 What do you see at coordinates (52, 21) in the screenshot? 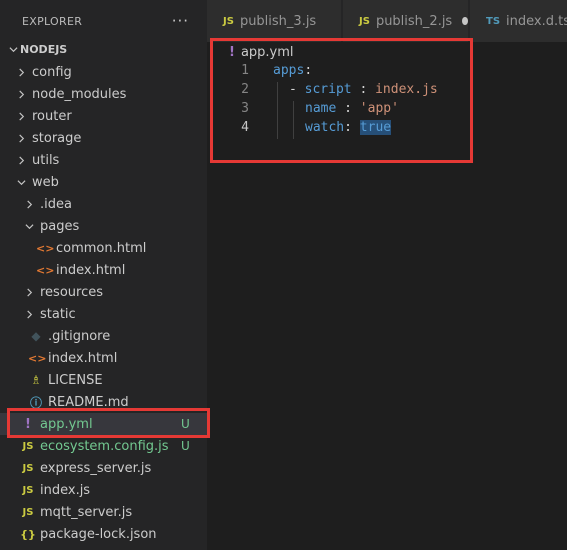
I see `explorer-title: EXPLORER` at bounding box center [52, 21].